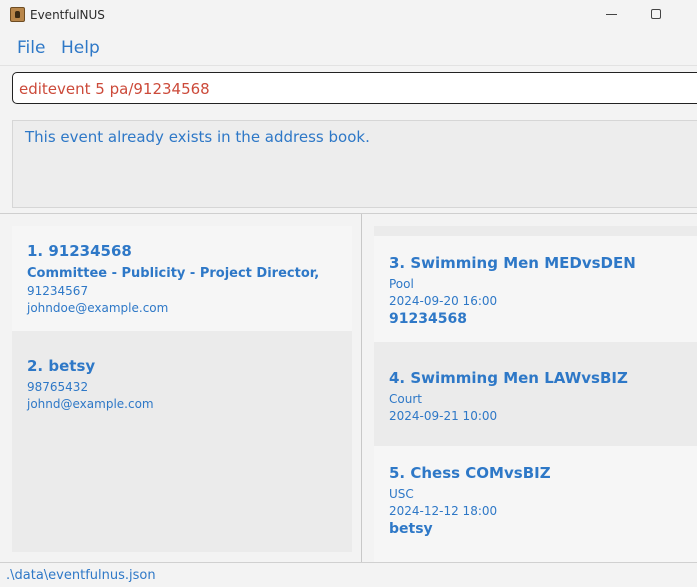 This screenshot has width=697, height=587. Describe the element at coordinates (31, 48) in the screenshot. I see `menu-file: File` at that location.